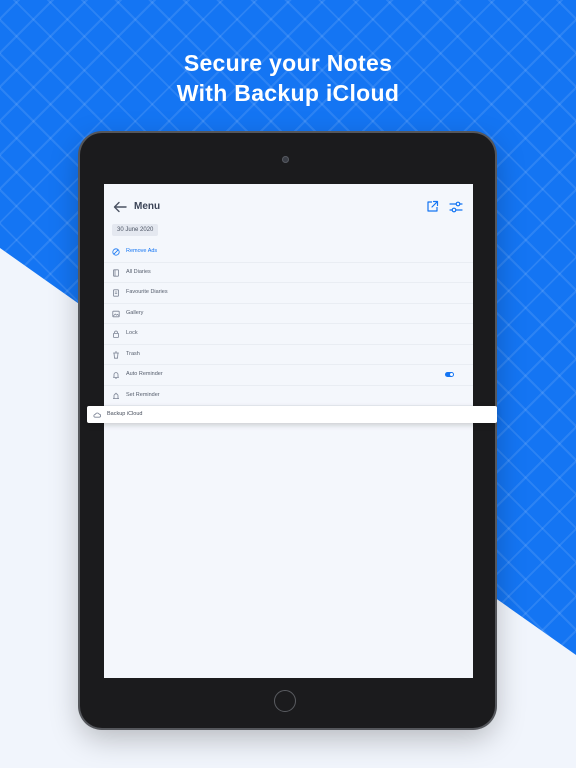 The height and width of the screenshot is (768, 576). What do you see at coordinates (288, 204) in the screenshot?
I see `menu-header: Menu` at bounding box center [288, 204].